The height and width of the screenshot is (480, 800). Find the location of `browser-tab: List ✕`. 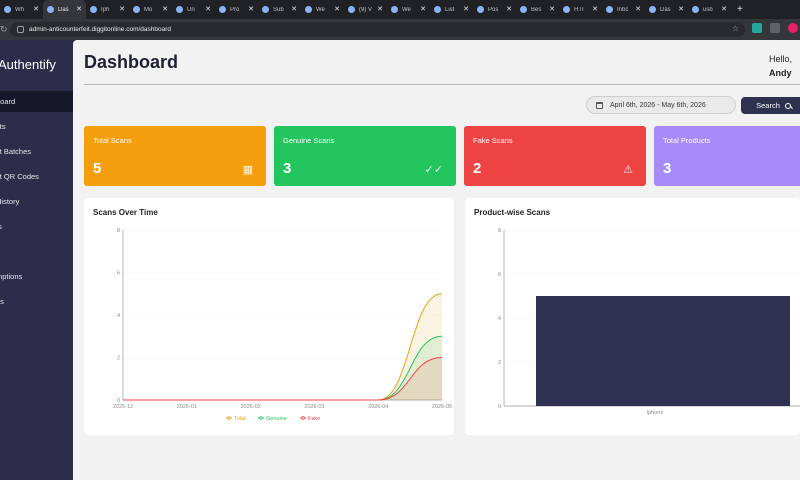

browser-tab: List ✕ is located at coordinates (451, 9).